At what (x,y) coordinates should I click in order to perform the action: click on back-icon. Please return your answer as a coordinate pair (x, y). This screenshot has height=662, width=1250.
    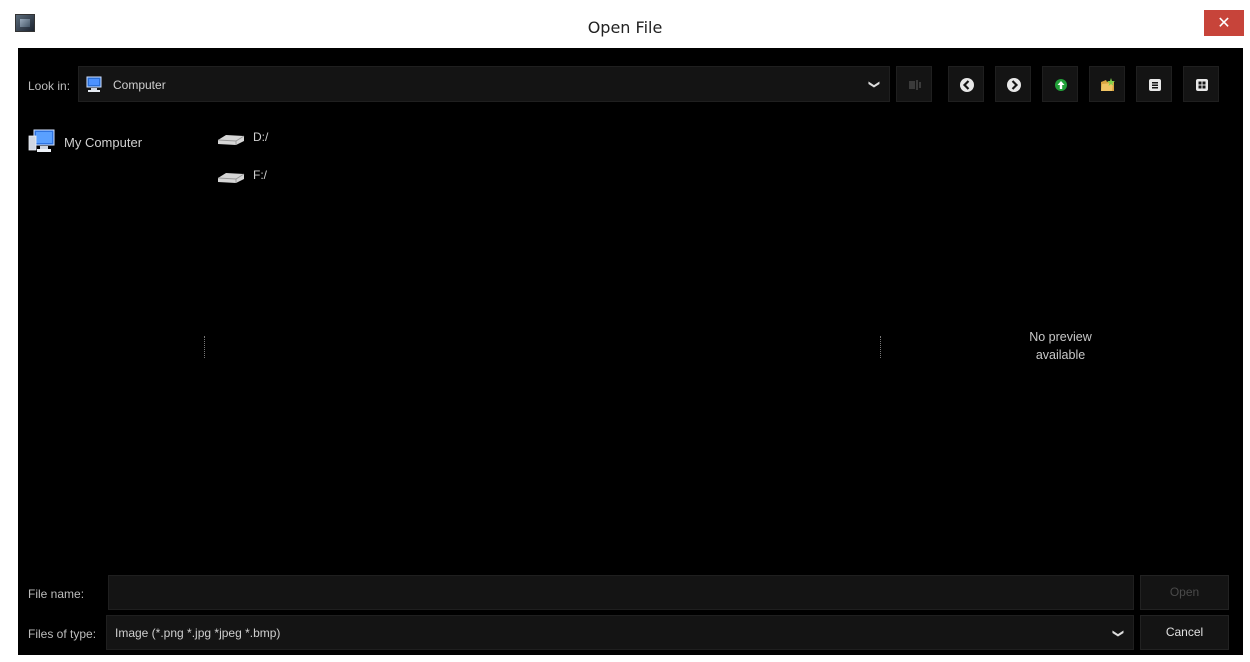
    Looking at the image, I should click on (967, 85).